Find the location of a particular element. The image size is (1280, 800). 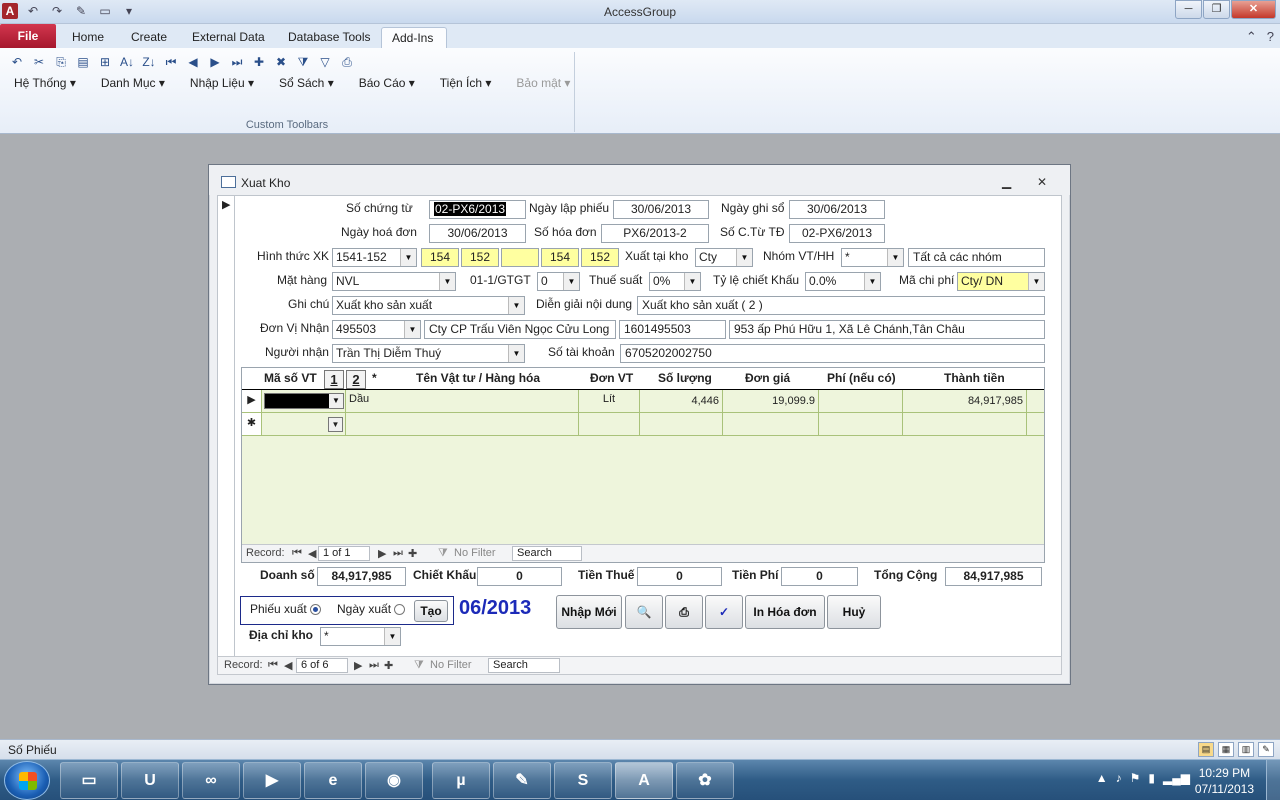

ten-vat-tu-cell: Dầu is located at coordinates (462, 401).